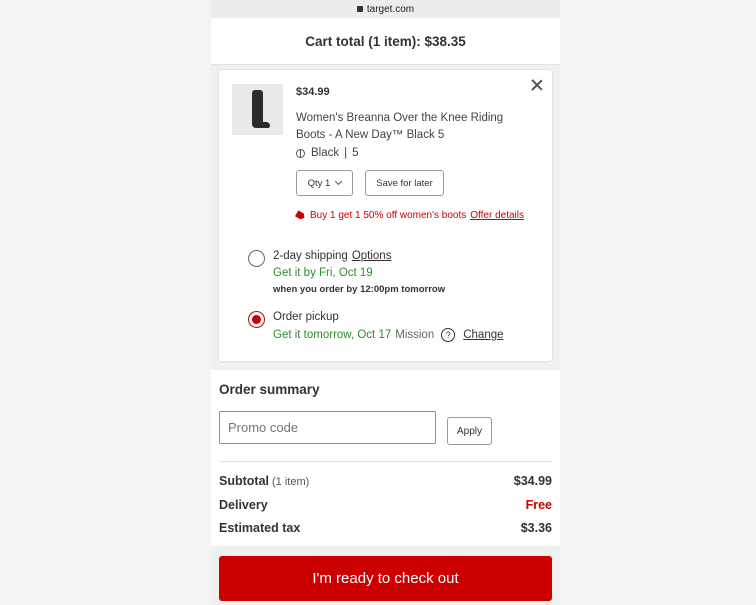 This screenshot has width=756, height=605. What do you see at coordinates (291, 482) in the screenshot?
I see `subtotal-count: (1 item)` at bounding box center [291, 482].